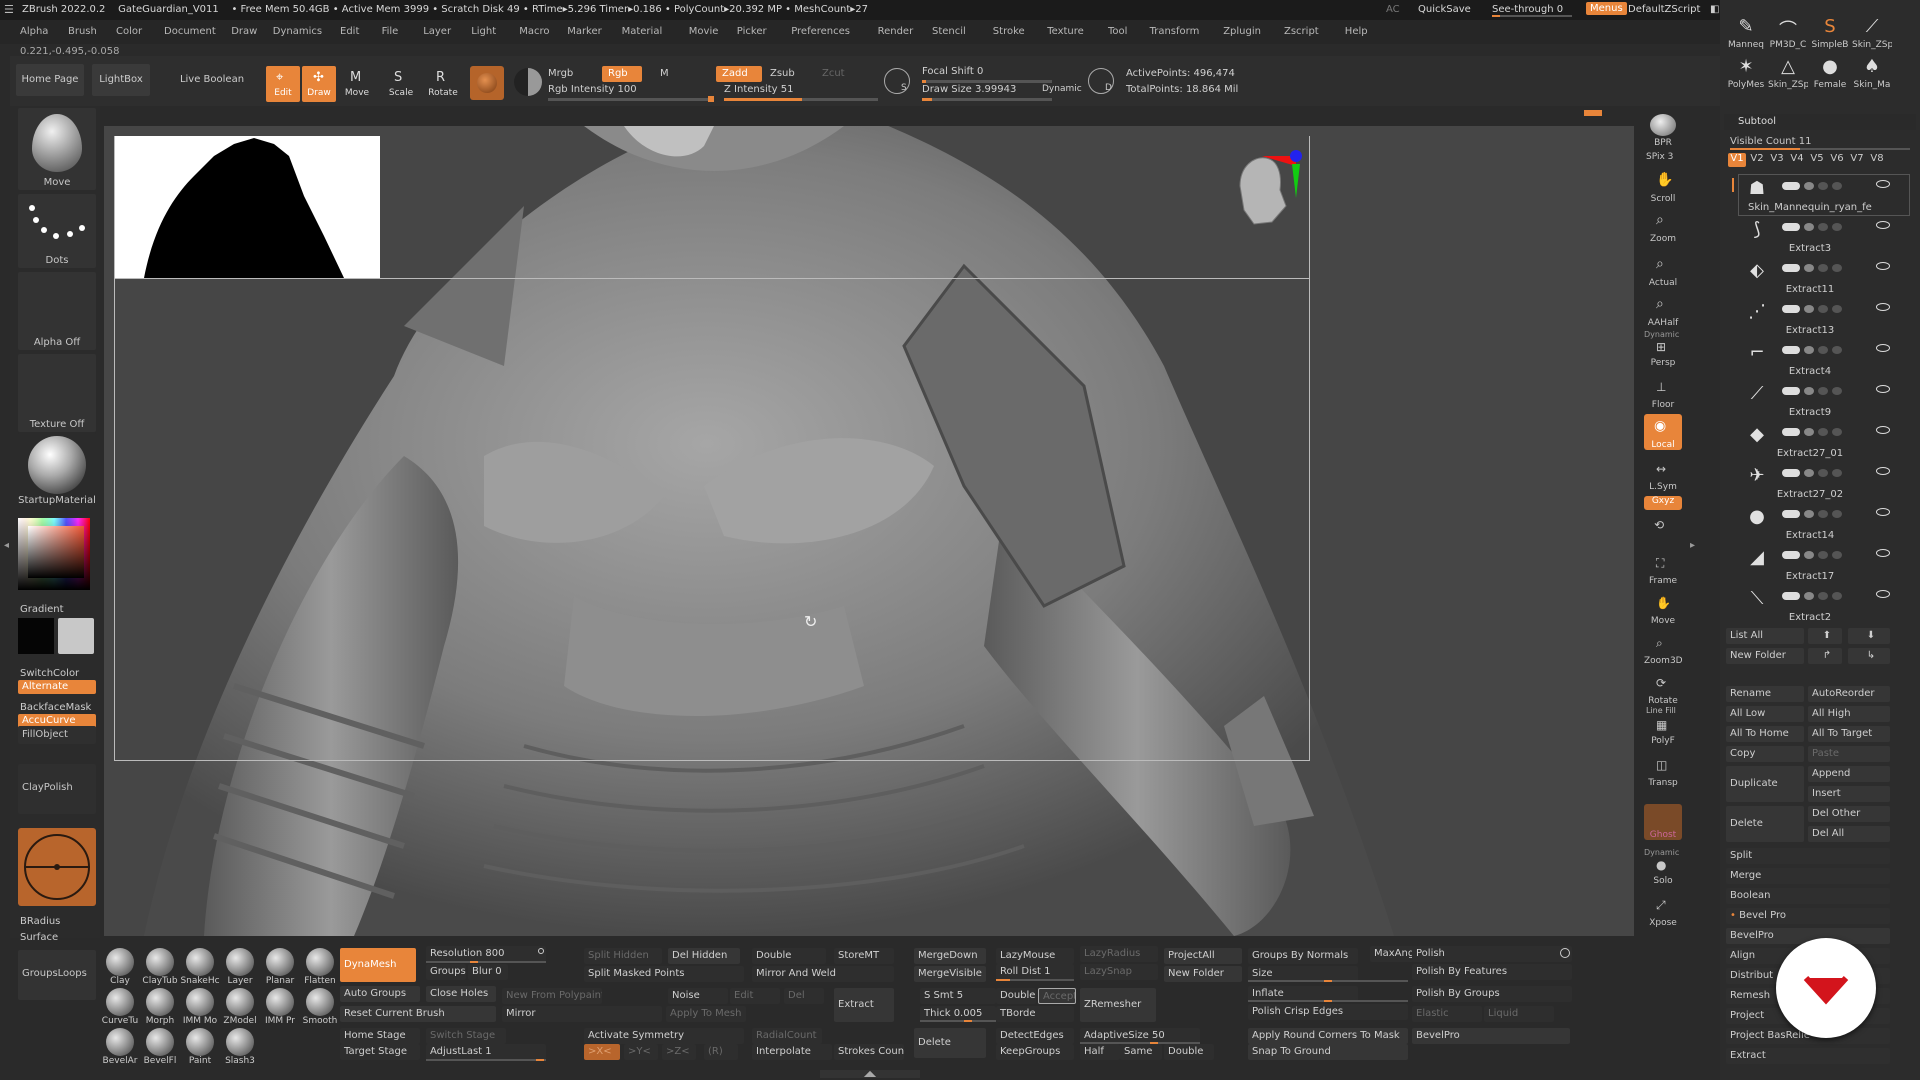 This screenshot has height=1080, width=1920. I want to click on roll-dist-slider: Roll Dist 1, so click(1035, 972).